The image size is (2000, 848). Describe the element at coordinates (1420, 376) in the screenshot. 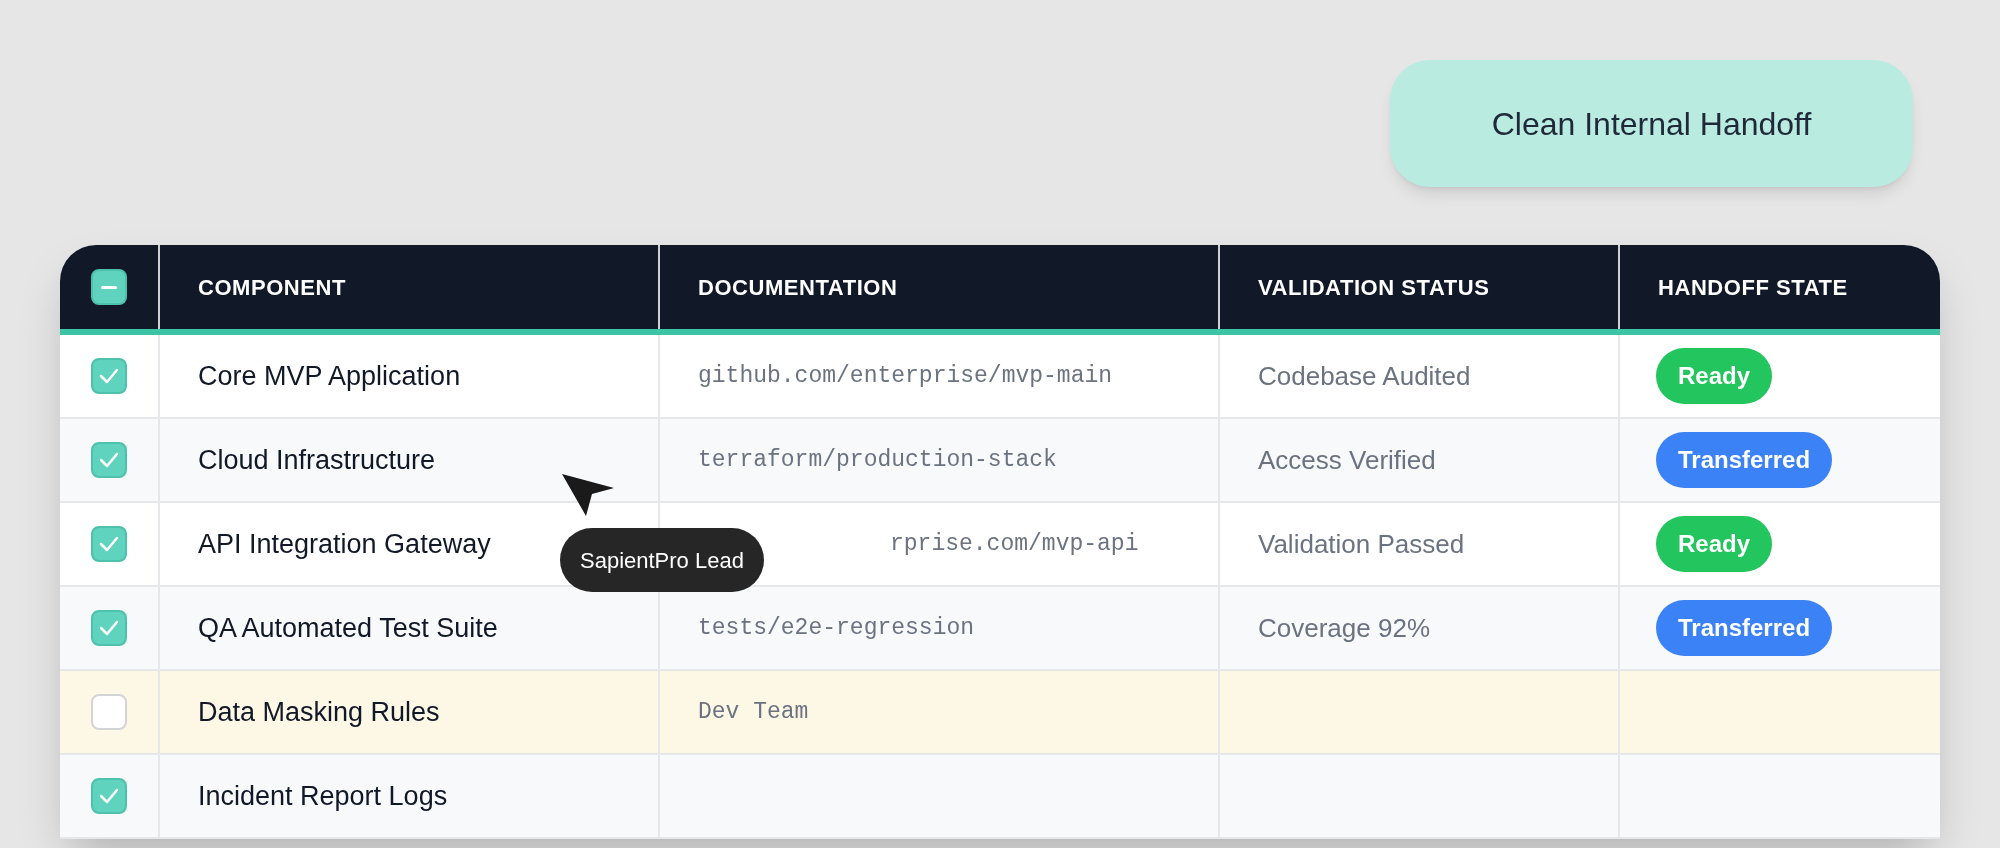

I see `validation-status: Codebase Audited` at that location.